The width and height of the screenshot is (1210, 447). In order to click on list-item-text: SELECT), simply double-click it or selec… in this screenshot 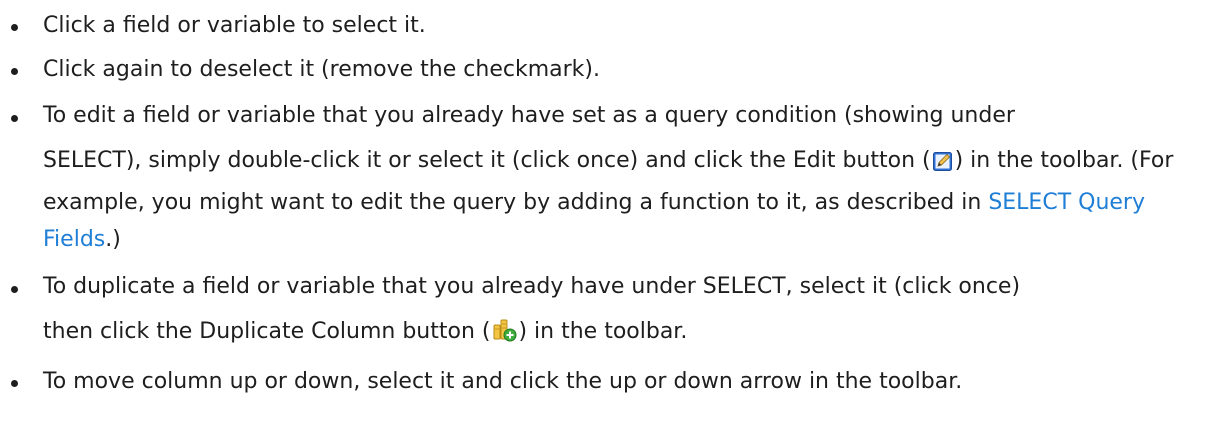, I will do `click(487, 160)`.